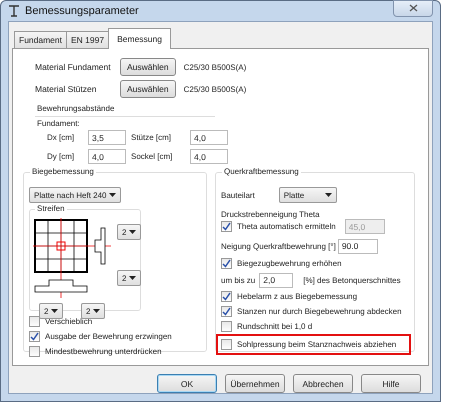 The width and height of the screenshot is (451, 410). Describe the element at coordinates (274, 326) in the screenshot. I see `checkbox-label: Rundschnitt bei 1,0 d` at that location.